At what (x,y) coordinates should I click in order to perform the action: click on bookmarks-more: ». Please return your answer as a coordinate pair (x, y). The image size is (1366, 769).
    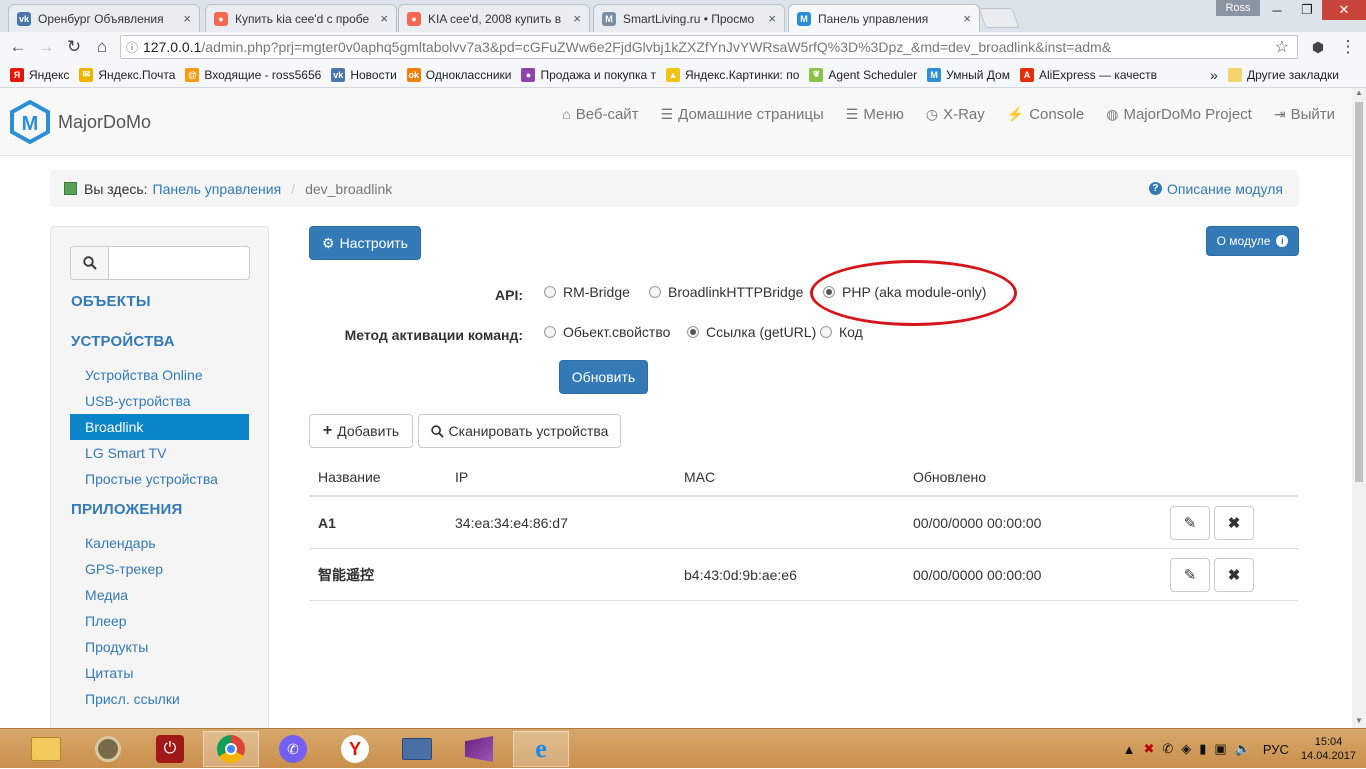
    Looking at the image, I should click on (1214, 75).